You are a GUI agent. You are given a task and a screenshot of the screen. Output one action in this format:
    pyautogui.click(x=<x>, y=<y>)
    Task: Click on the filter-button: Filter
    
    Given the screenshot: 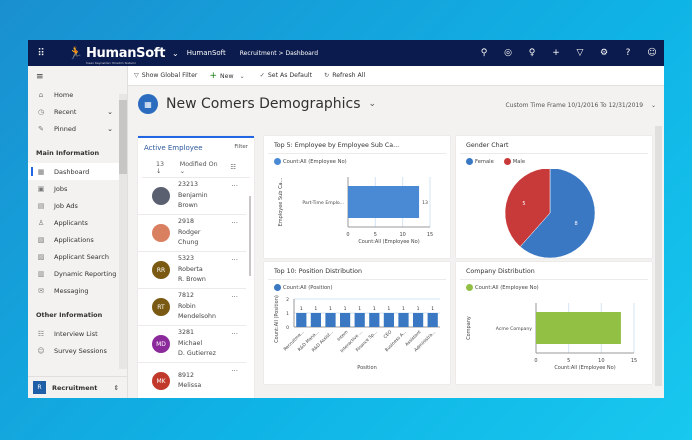 What is the action you would take?
    pyautogui.click(x=241, y=148)
    